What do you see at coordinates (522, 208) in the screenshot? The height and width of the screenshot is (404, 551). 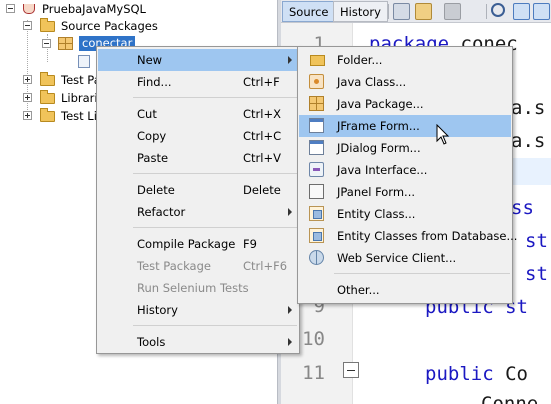 I see `code-line: ss` at bounding box center [522, 208].